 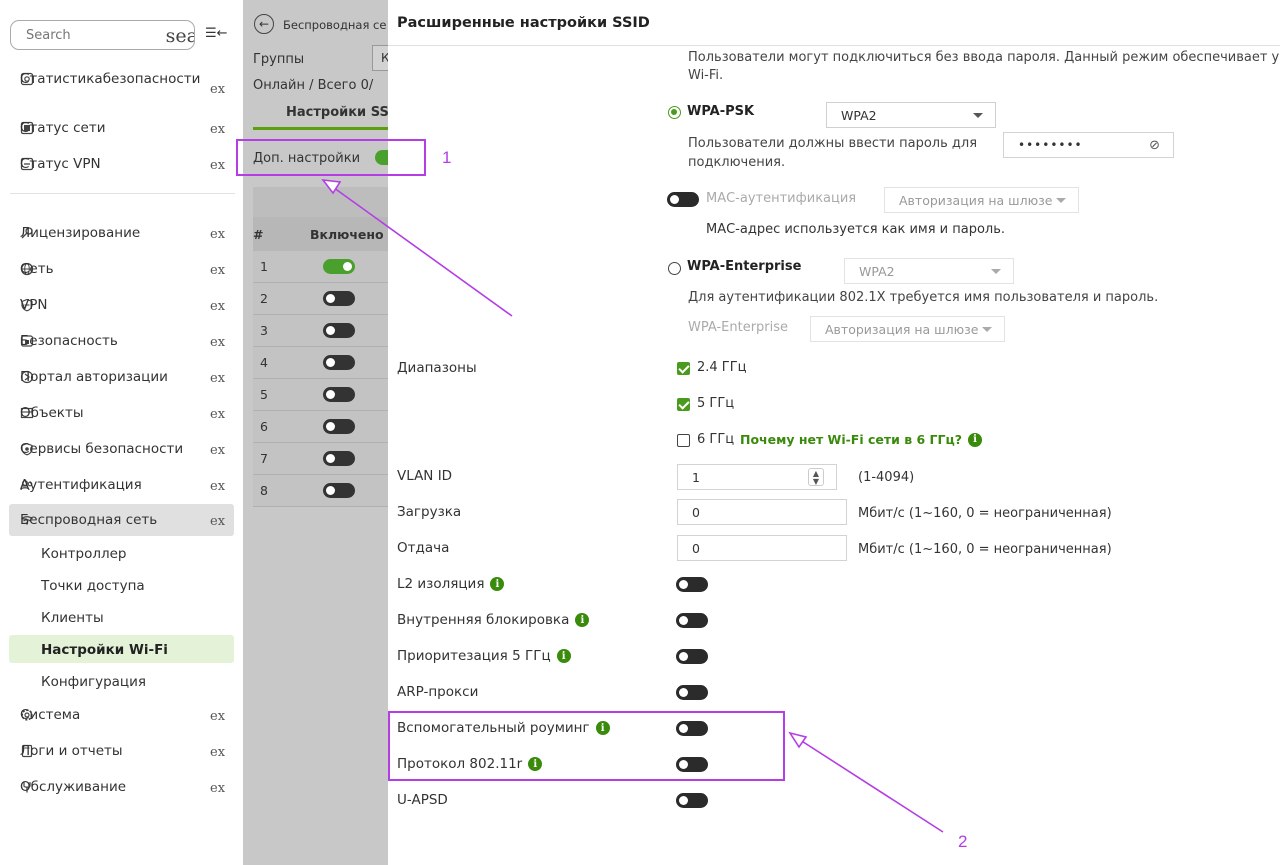 What do you see at coordinates (716, 439) in the screenshot?
I see `band-6-label: 6 ГГц` at bounding box center [716, 439].